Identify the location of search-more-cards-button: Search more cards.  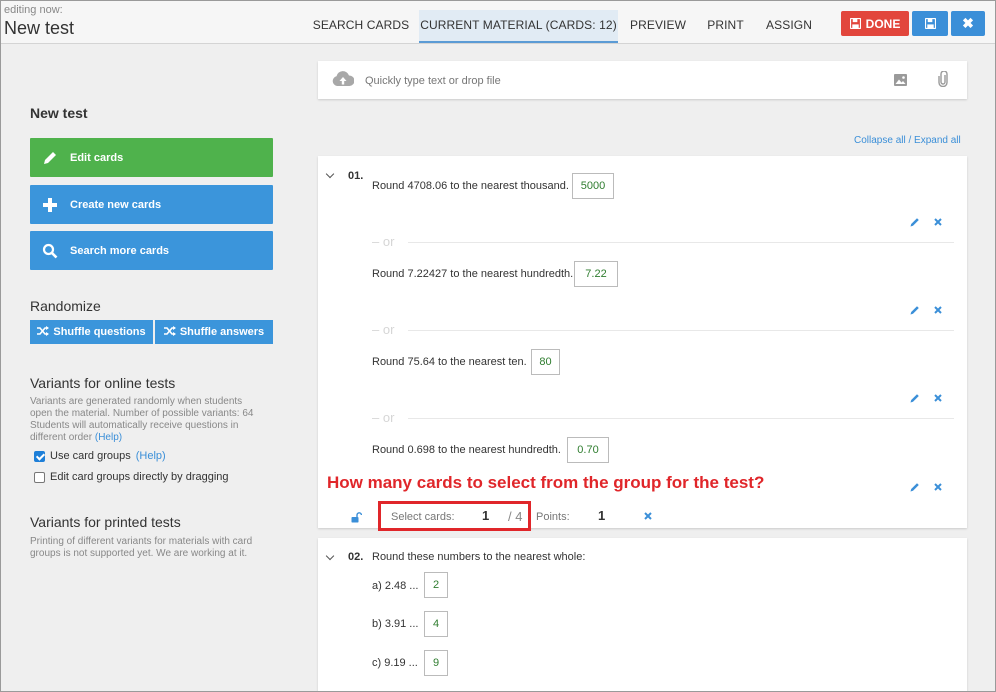
(151, 250).